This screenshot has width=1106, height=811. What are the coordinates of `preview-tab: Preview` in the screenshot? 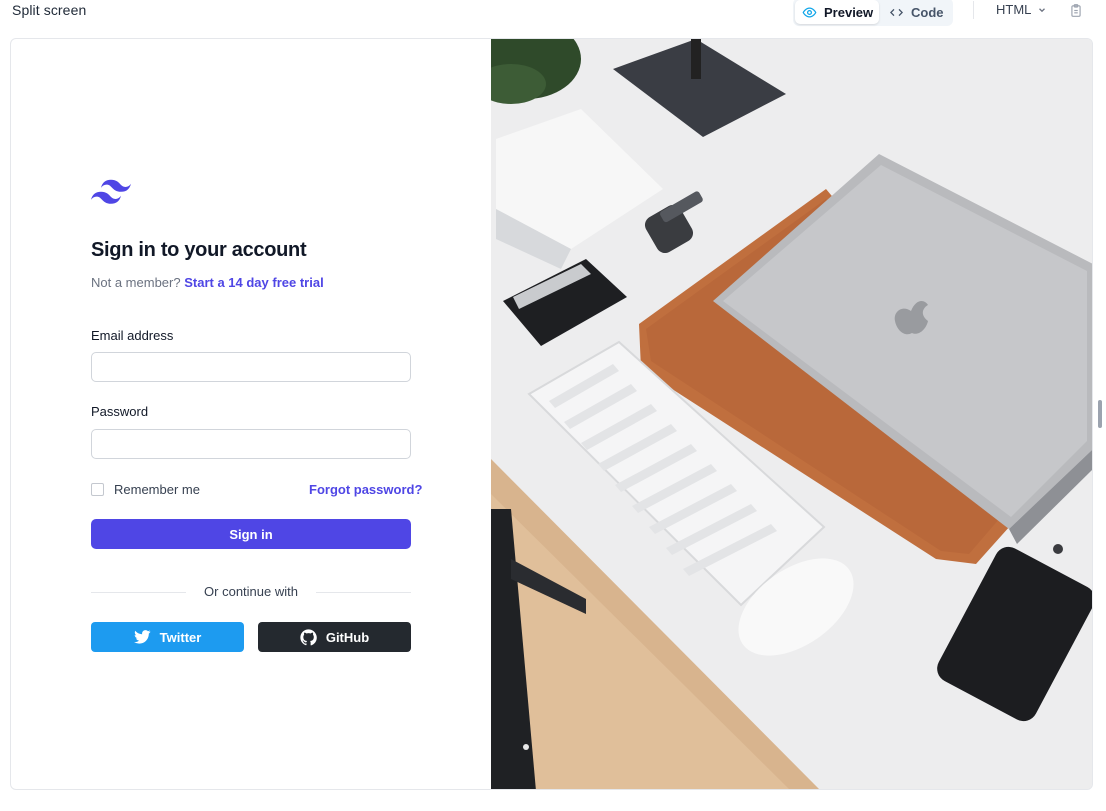 It's located at (837, 12).